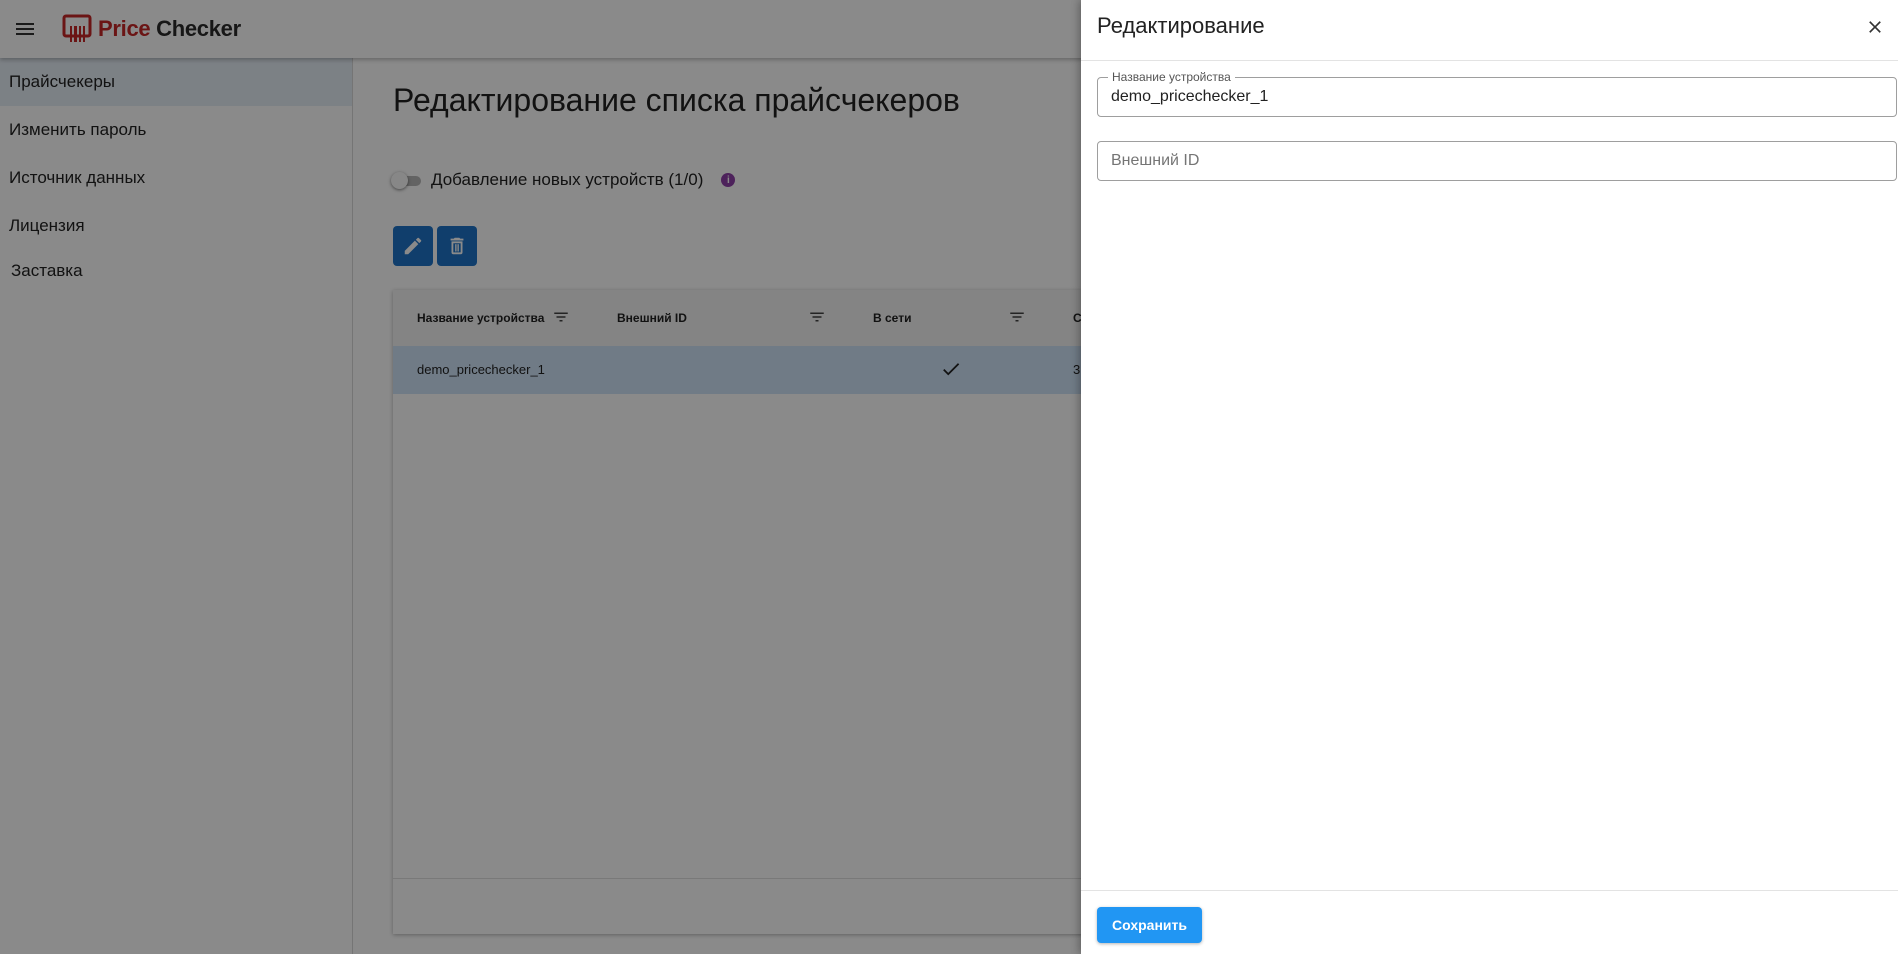 The height and width of the screenshot is (954, 1898). I want to click on close-icon, so click(1875, 27).